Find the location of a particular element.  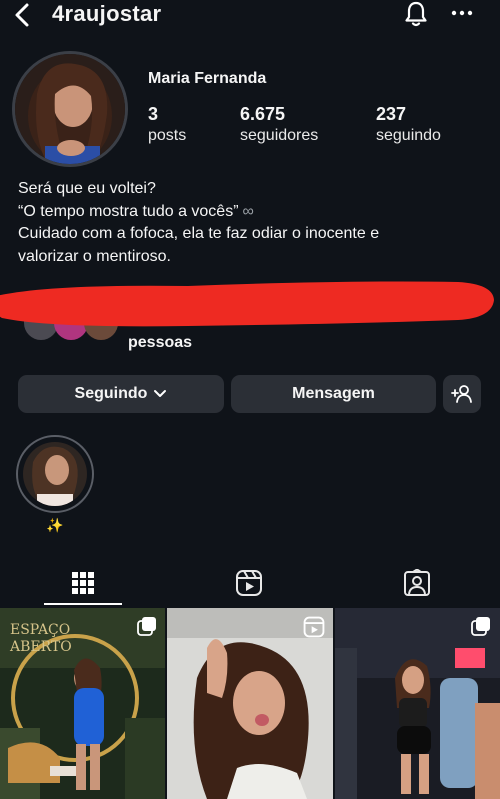

add-person-button is located at coordinates (462, 394).